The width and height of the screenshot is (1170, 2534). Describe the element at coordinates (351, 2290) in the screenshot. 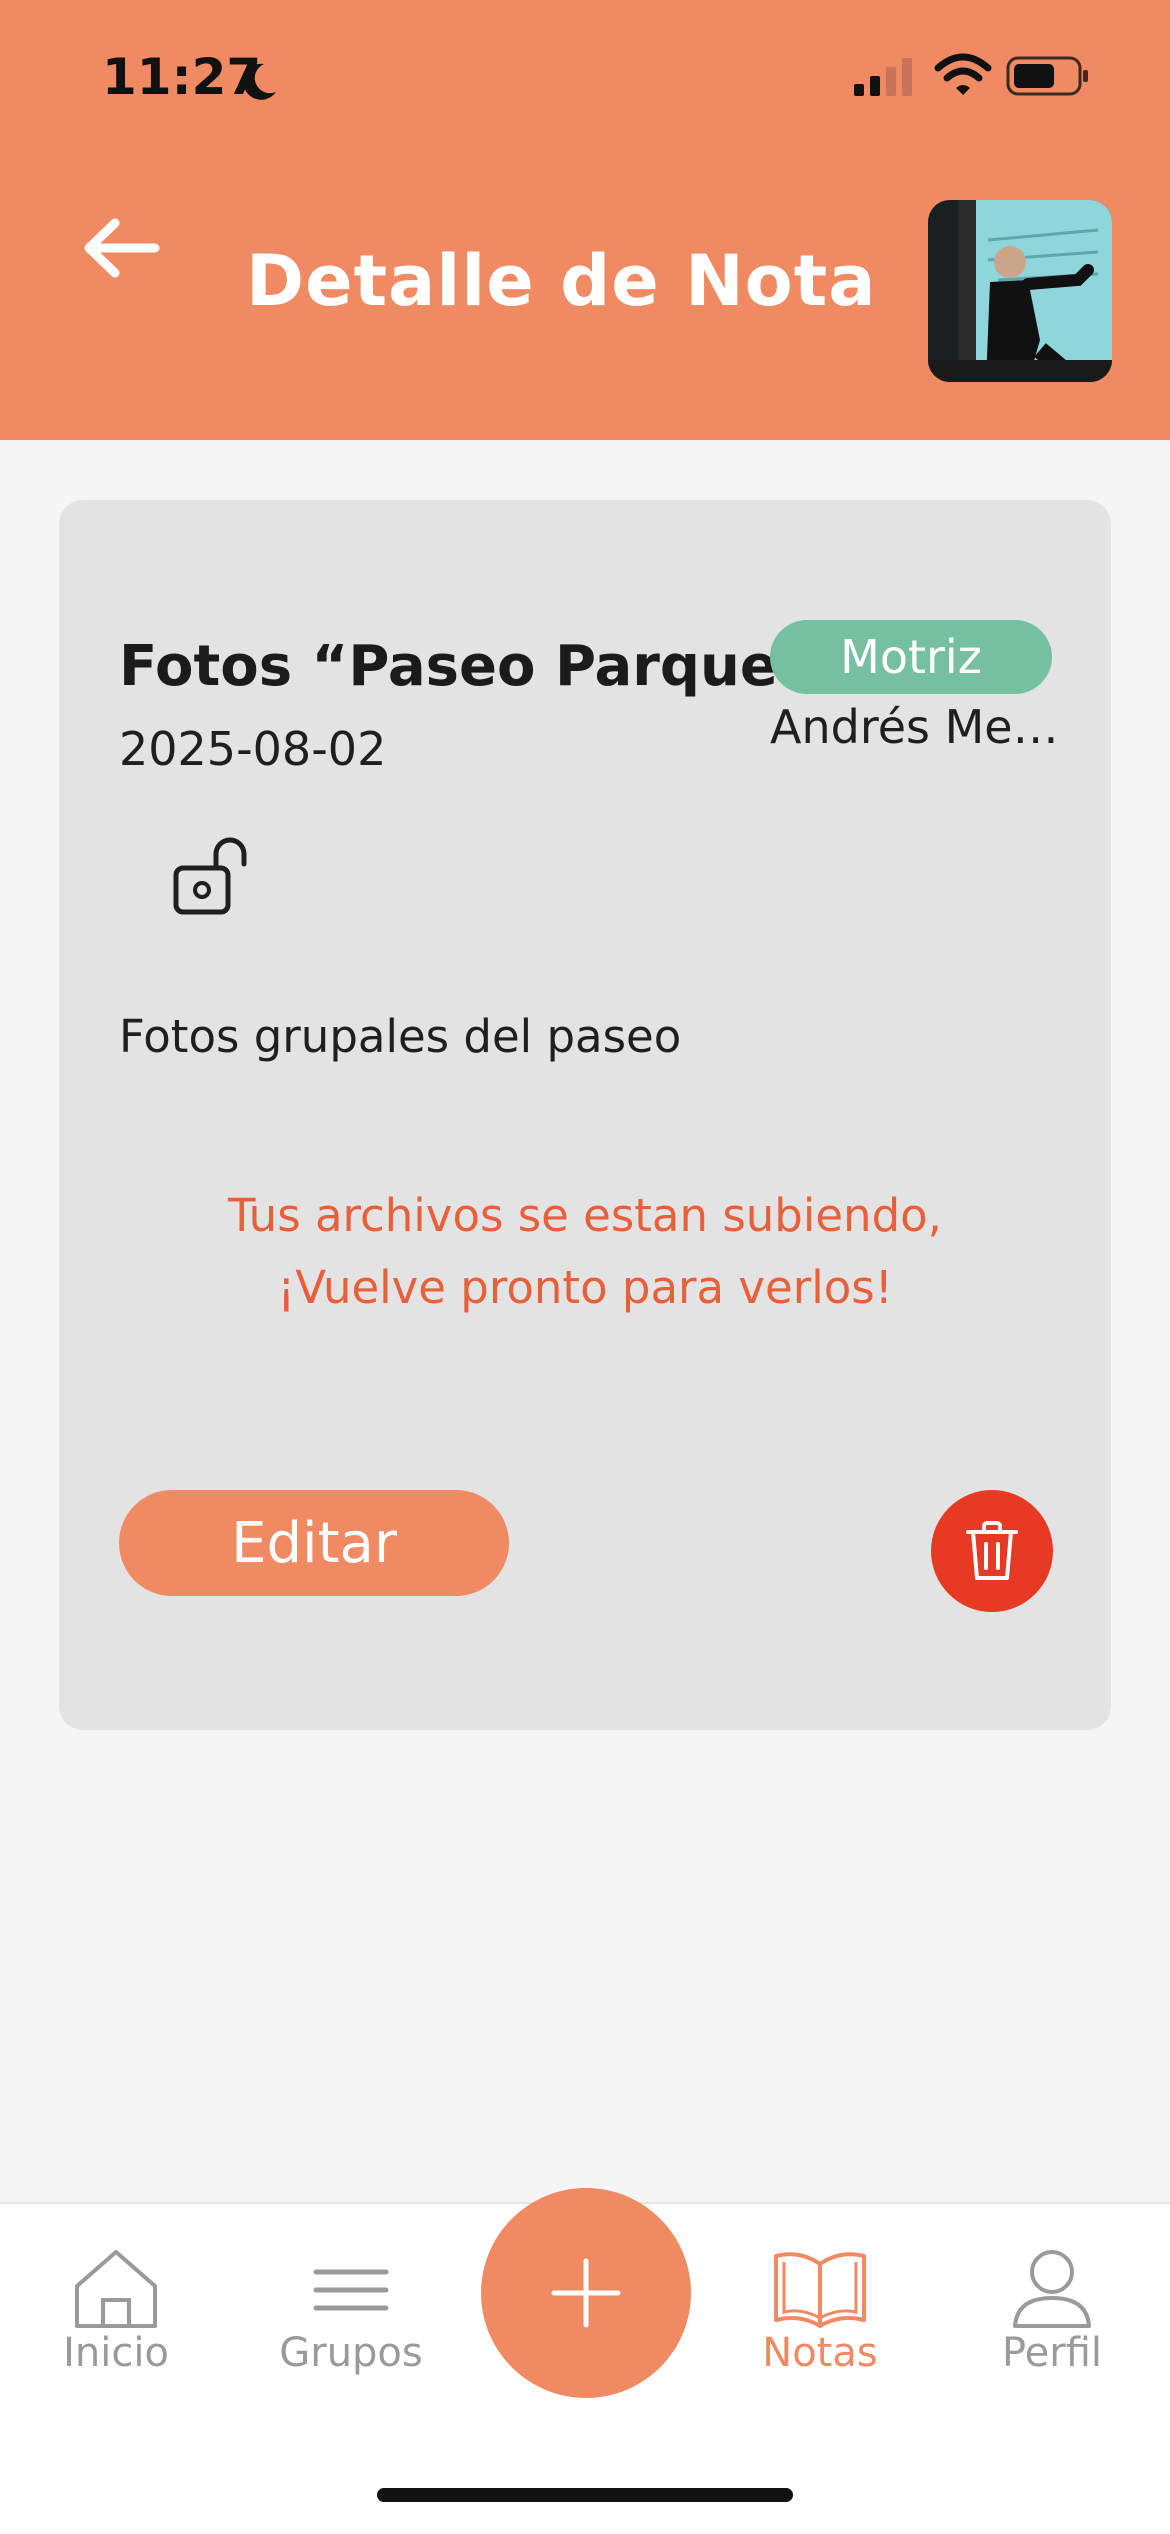

I see `menu-icon` at that location.